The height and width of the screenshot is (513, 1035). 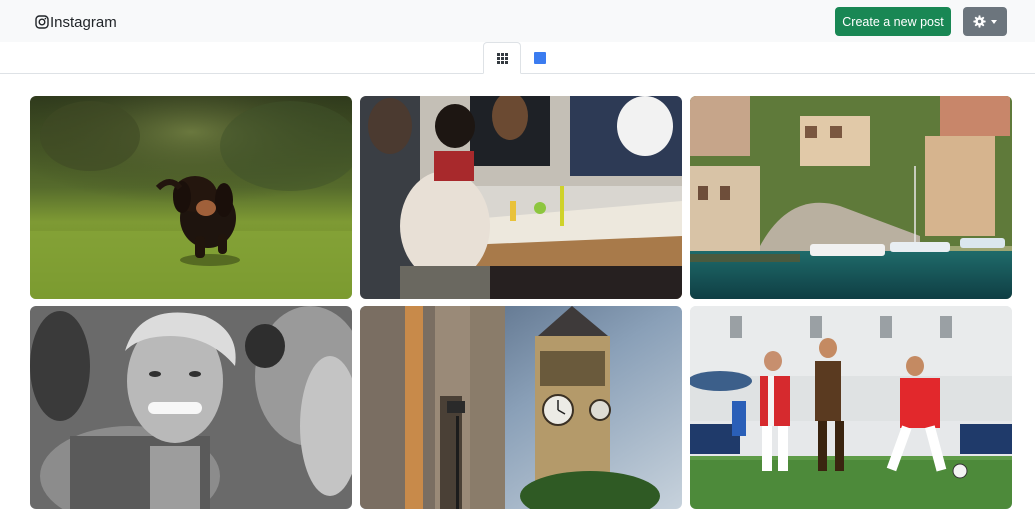 I want to click on brand-link: Instagram, so click(x=76, y=22).